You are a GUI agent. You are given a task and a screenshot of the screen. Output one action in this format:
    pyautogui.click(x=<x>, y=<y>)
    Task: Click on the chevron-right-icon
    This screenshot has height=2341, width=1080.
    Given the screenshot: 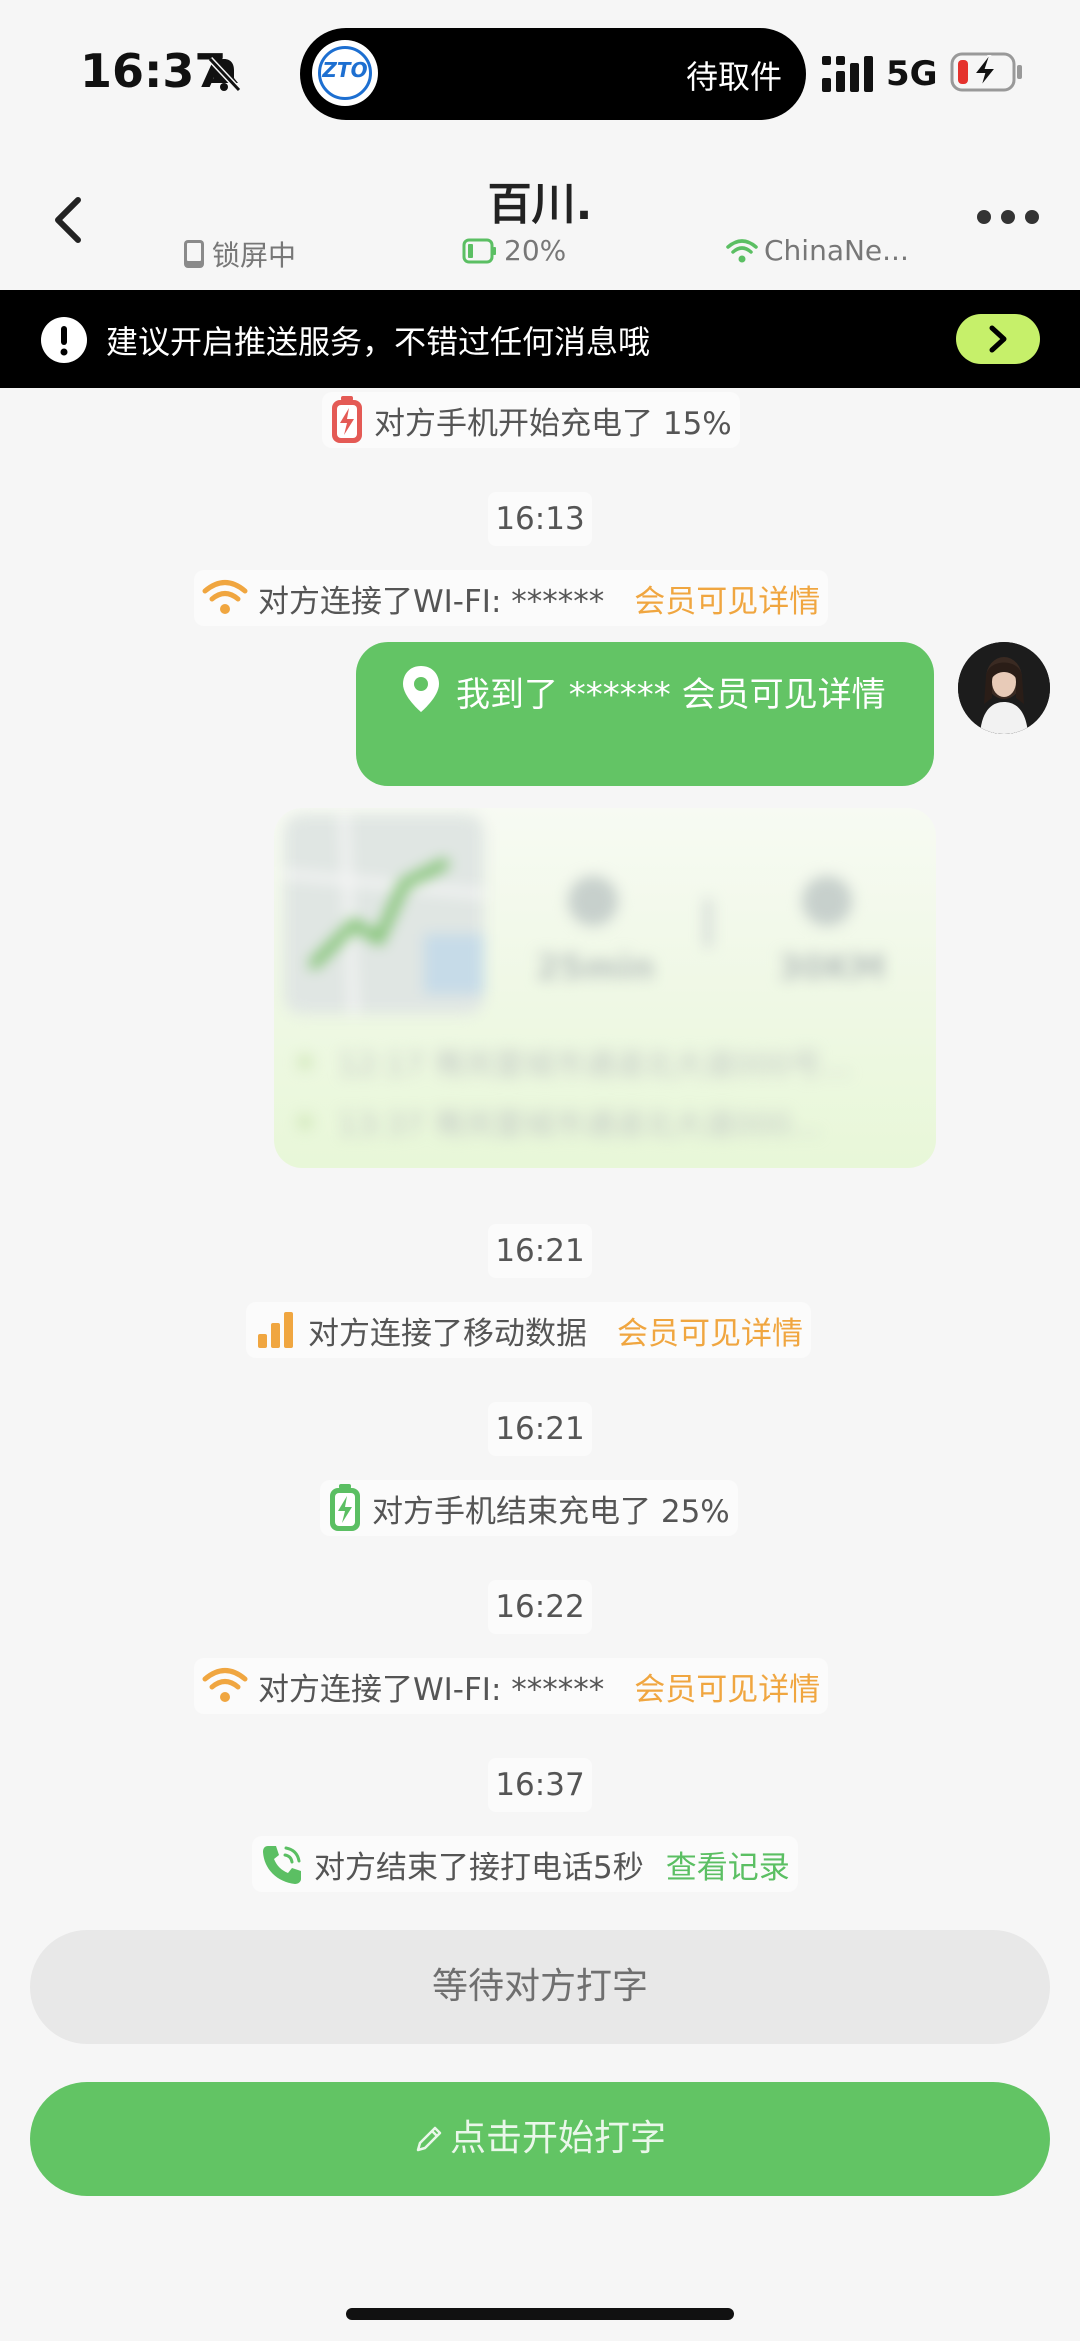 What is the action you would take?
    pyautogui.click(x=998, y=339)
    